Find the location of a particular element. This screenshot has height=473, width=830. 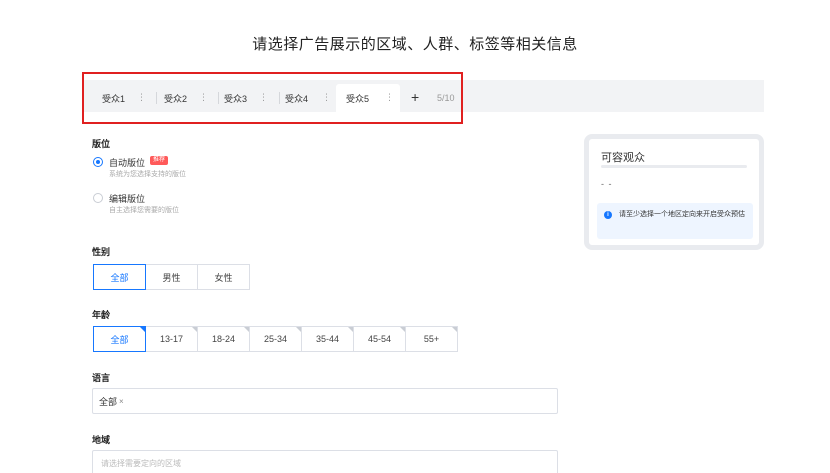

gender-option-male: 男性 is located at coordinates (171, 277).